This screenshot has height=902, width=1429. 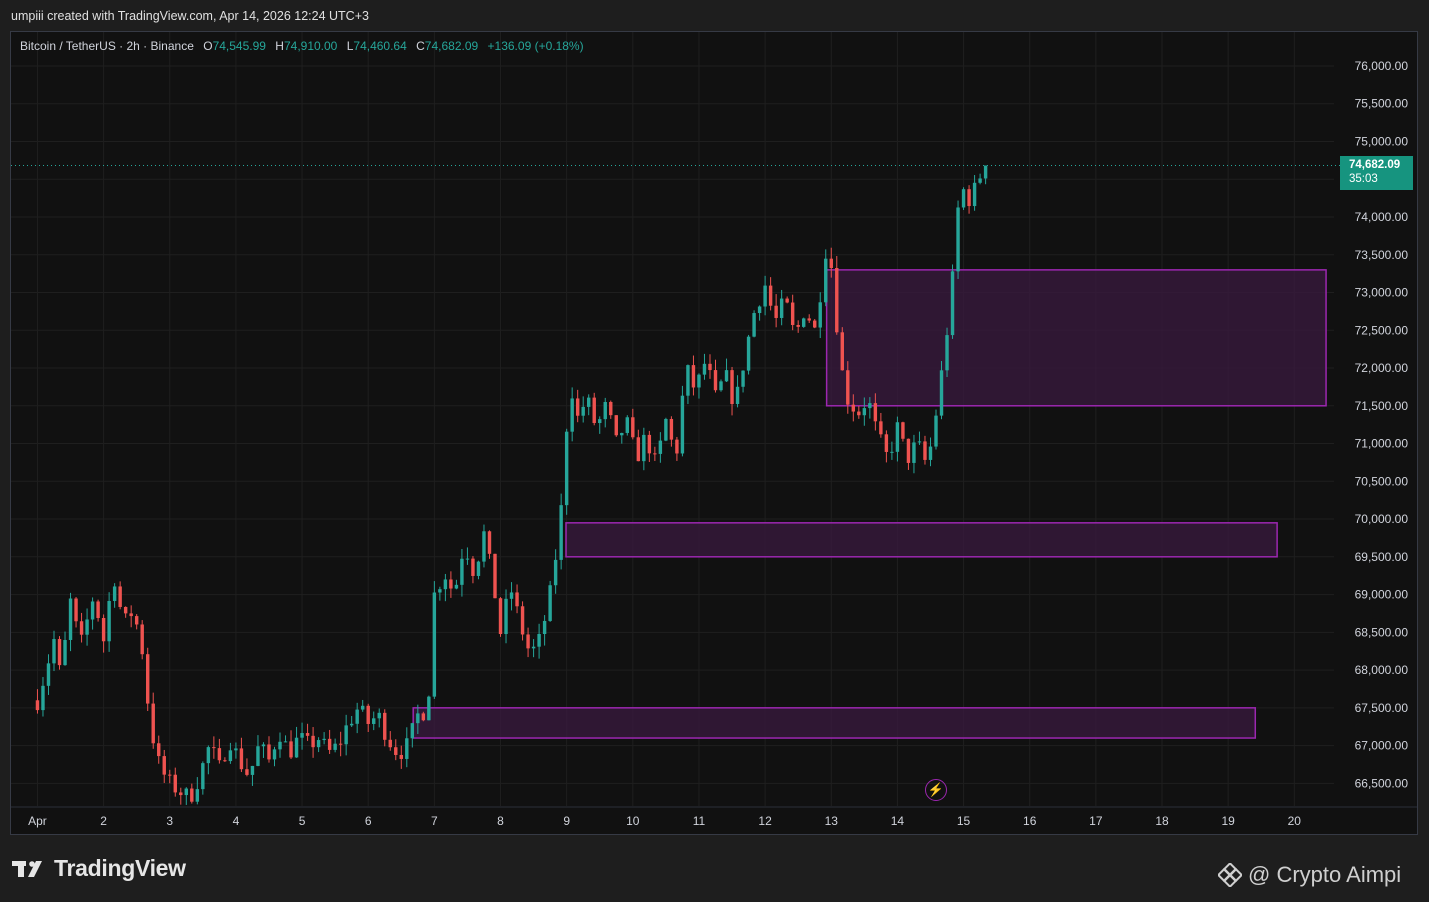 I want to click on x-tick-label: 20, so click(x=1295, y=821).